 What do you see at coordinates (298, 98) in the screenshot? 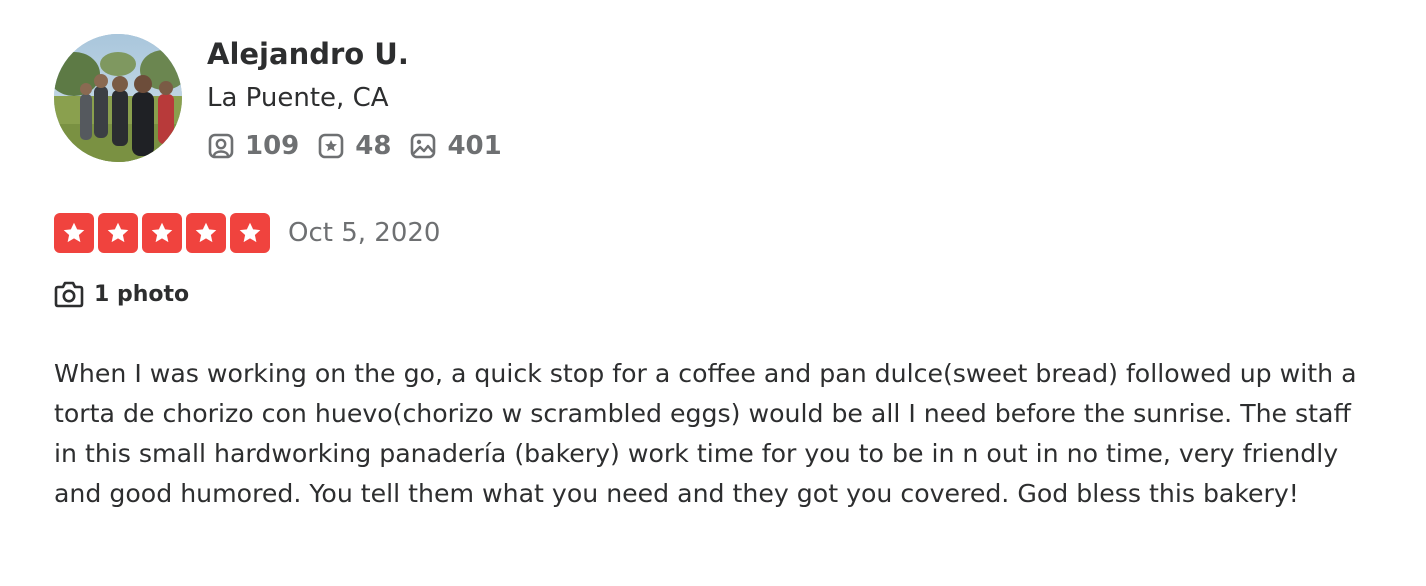
I see `user-location: La Puente, CA` at bounding box center [298, 98].